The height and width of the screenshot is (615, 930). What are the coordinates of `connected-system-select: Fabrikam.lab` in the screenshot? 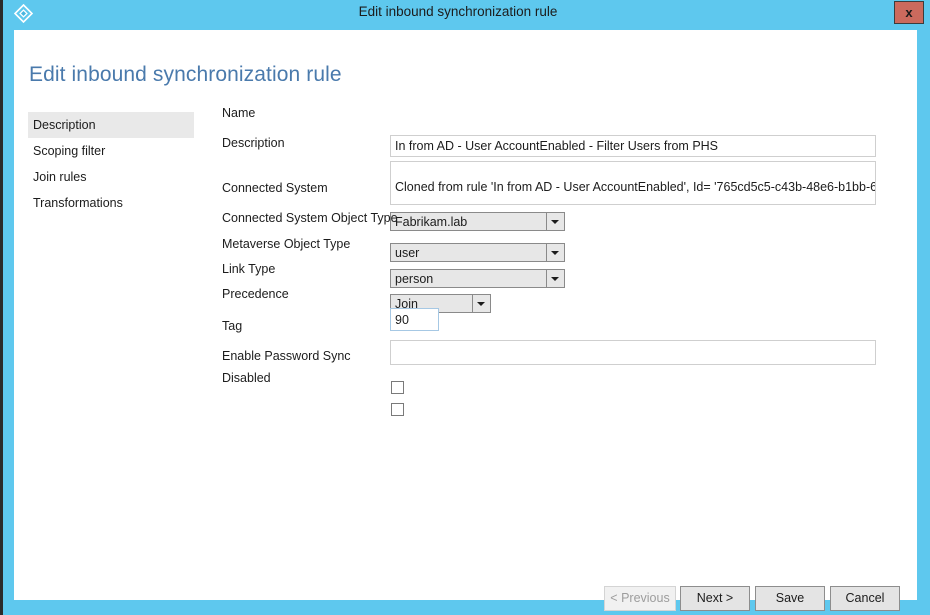 It's located at (477, 221).